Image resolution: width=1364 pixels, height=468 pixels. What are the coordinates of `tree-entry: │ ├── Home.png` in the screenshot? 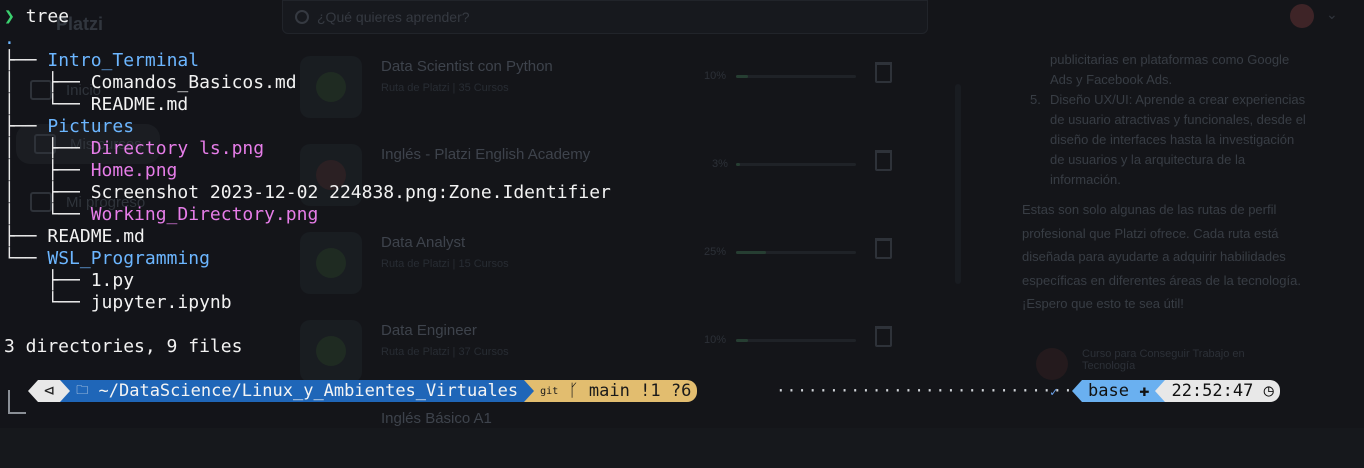 It's located at (90, 171).